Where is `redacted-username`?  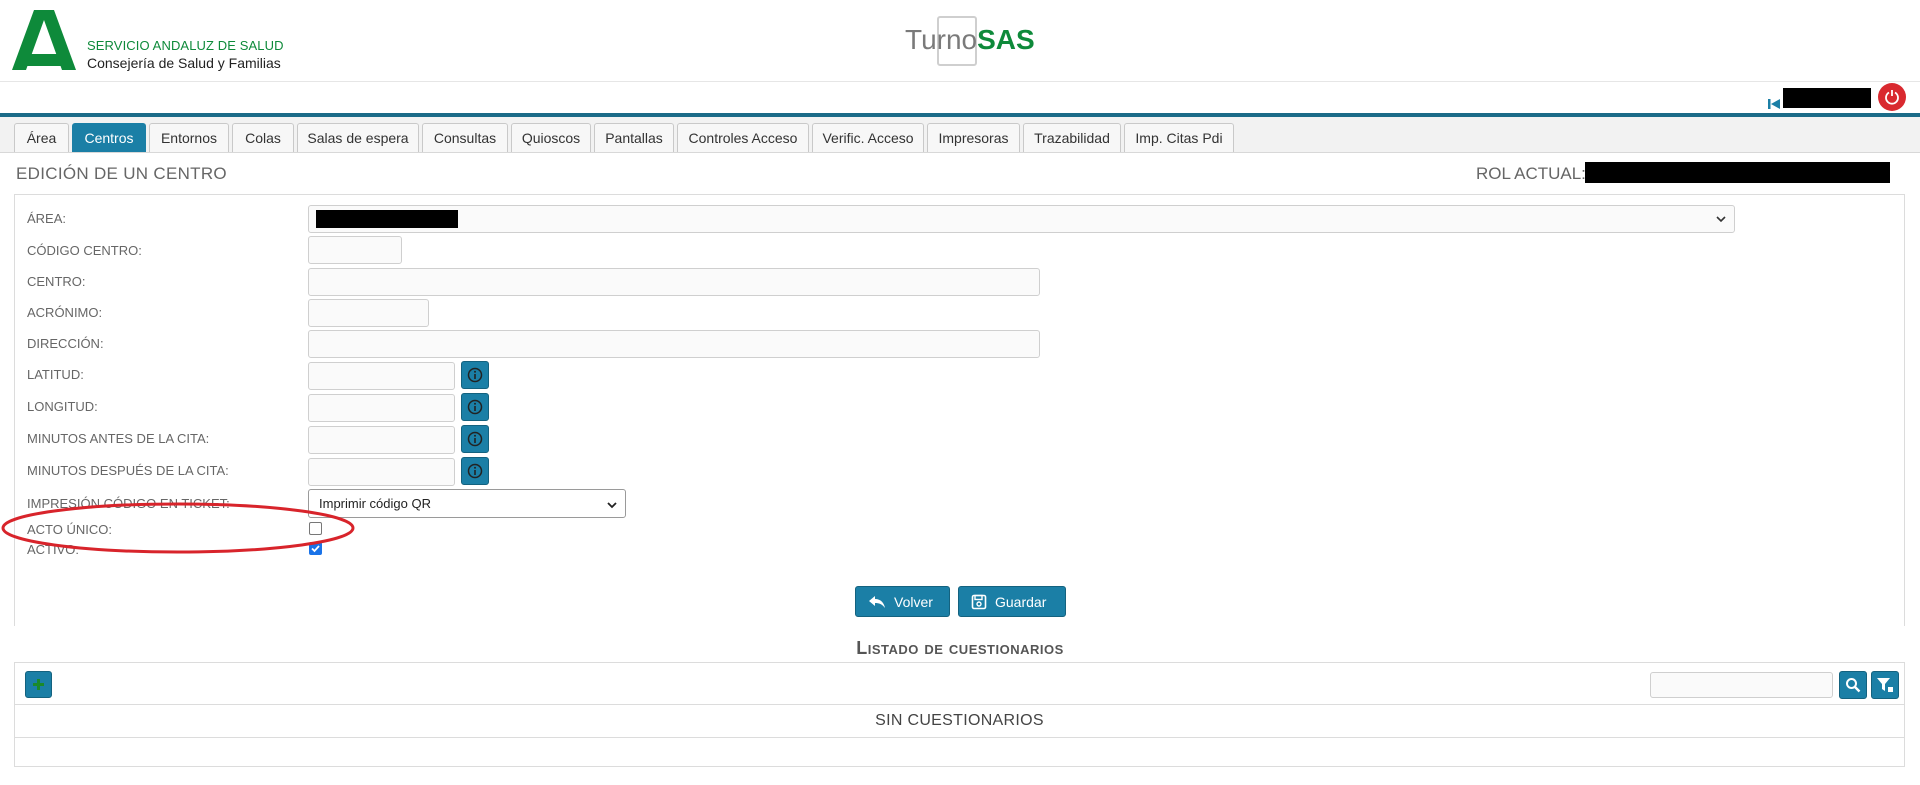
redacted-username is located at coordinates (1827, 98).